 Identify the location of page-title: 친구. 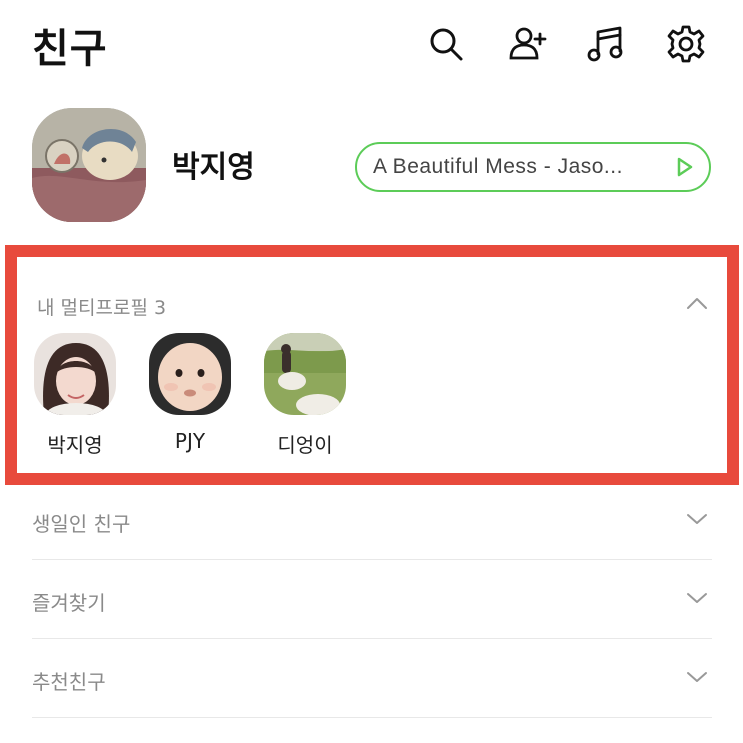
(70, 49).